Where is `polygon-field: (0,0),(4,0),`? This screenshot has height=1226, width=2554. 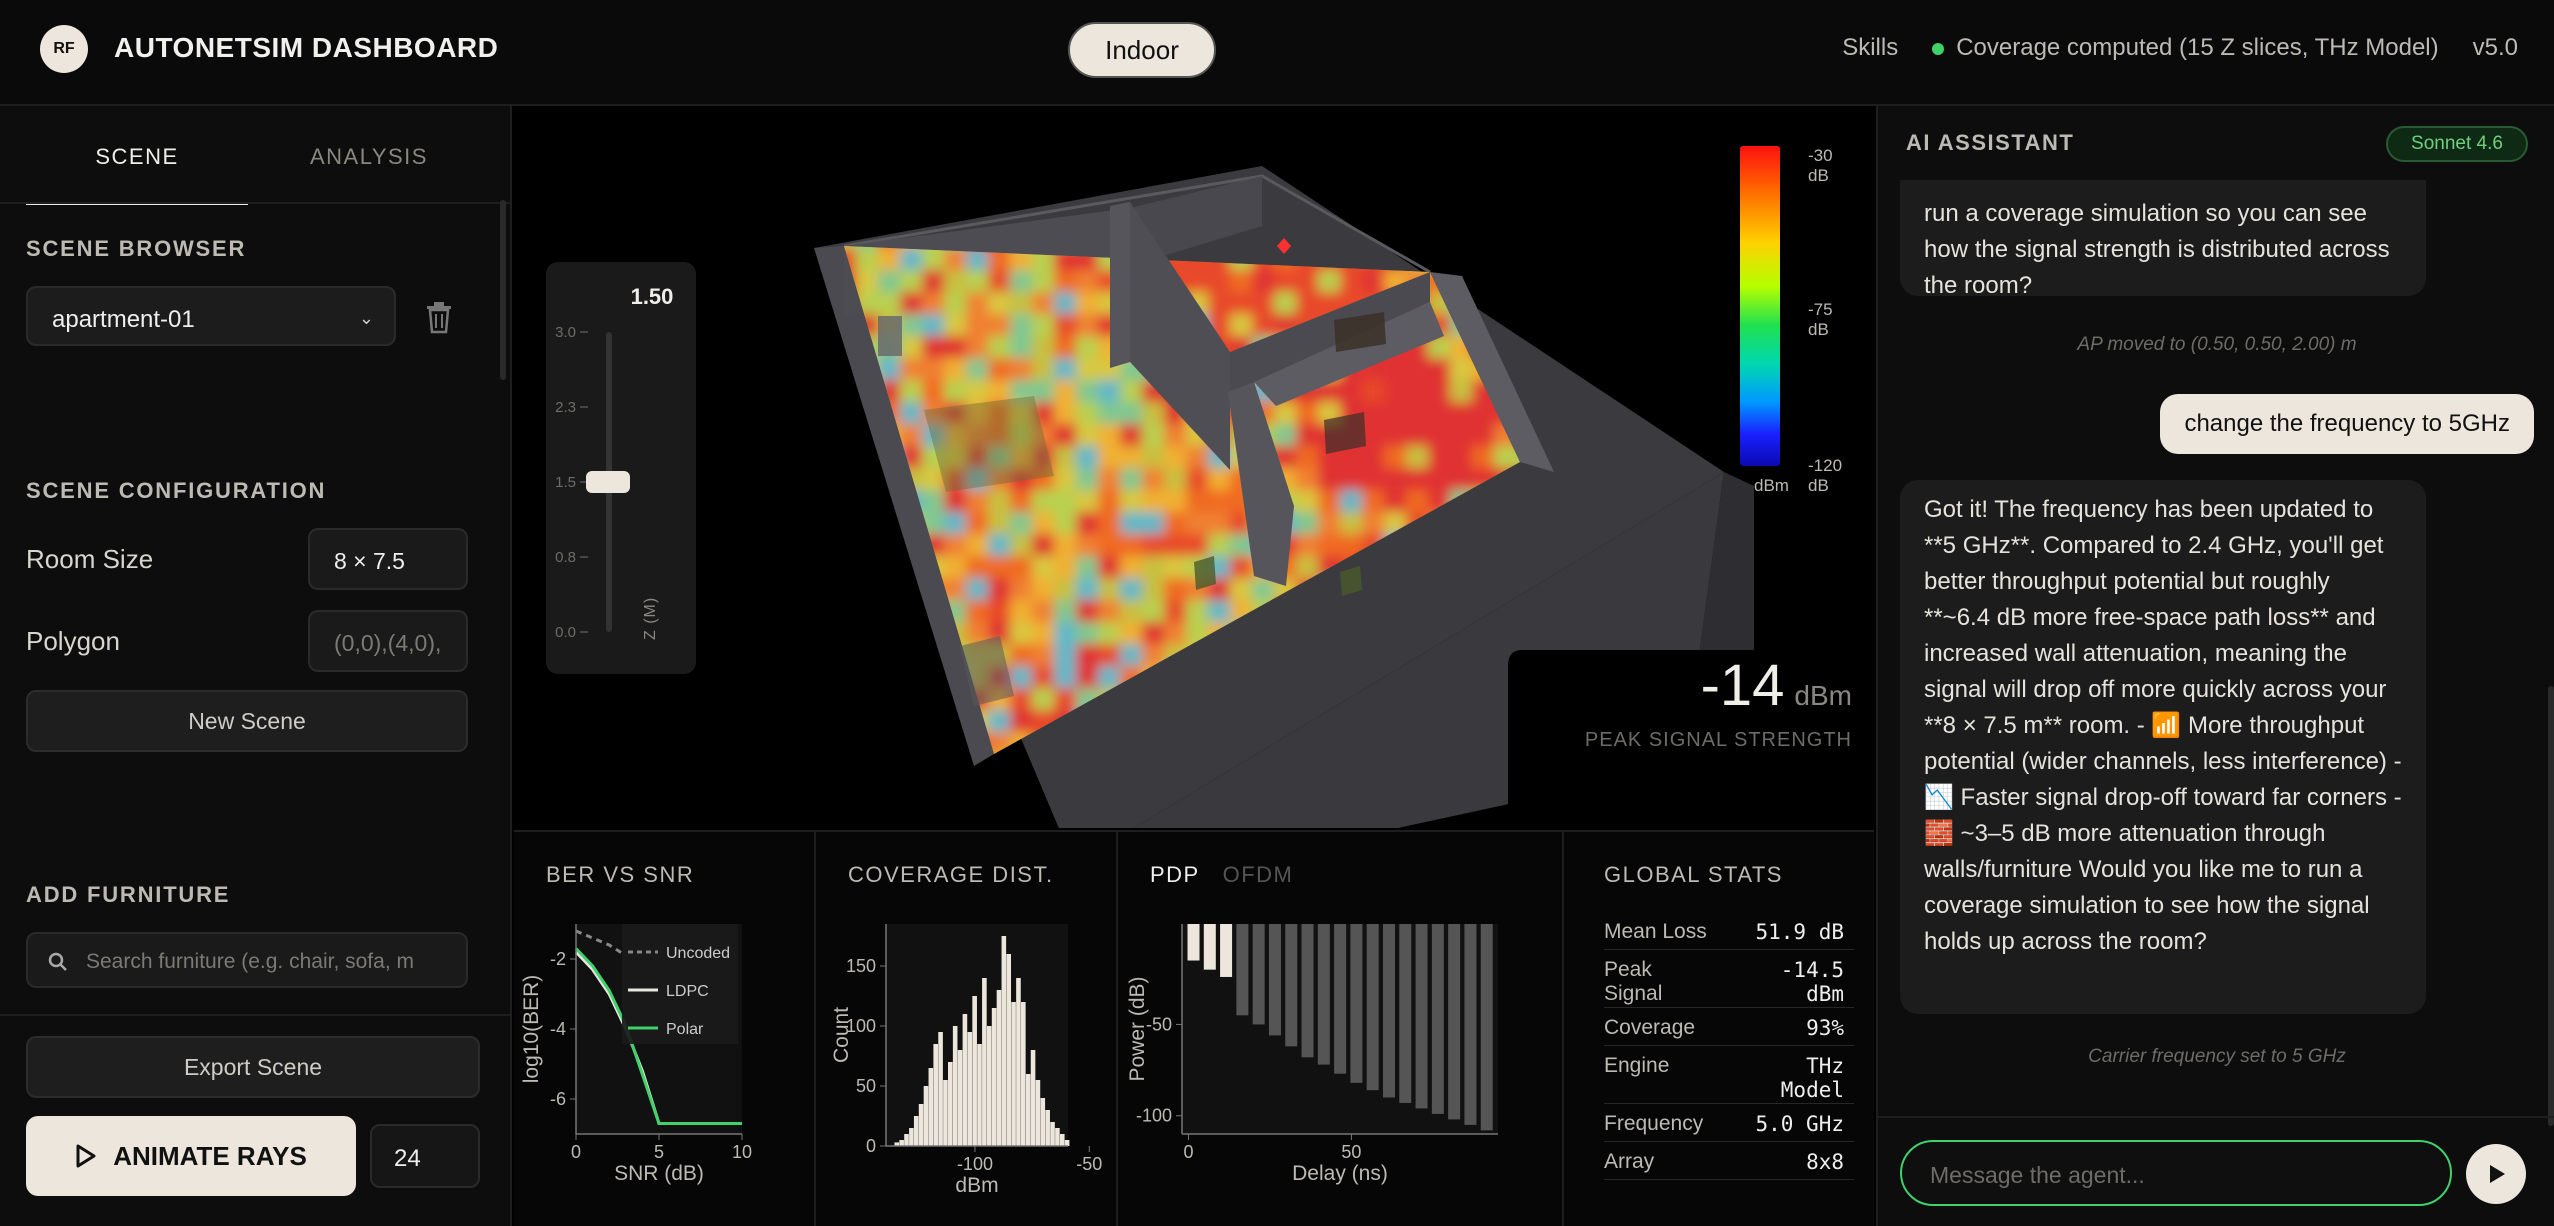 polygon-field: (0,0),(4,0), is located at coordinates (388, 641).